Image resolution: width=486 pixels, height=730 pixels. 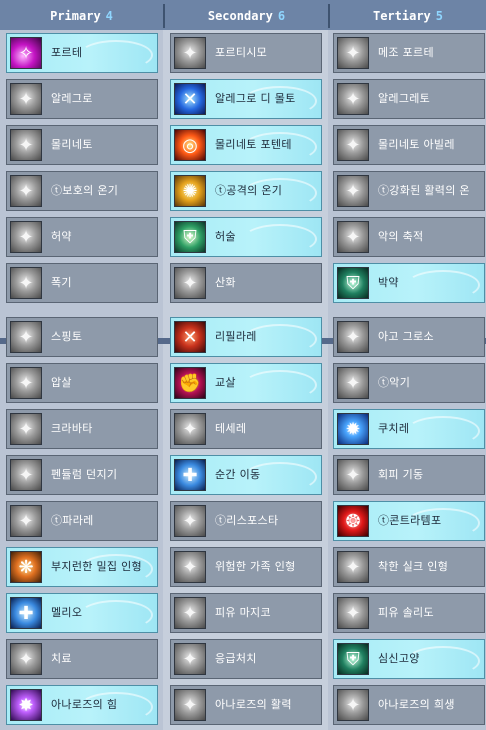 What do you see at coordinates (246, 429) in the screenshot?
I see `skill-slot: ✦ 테세레` at bounding box center [246, 429].